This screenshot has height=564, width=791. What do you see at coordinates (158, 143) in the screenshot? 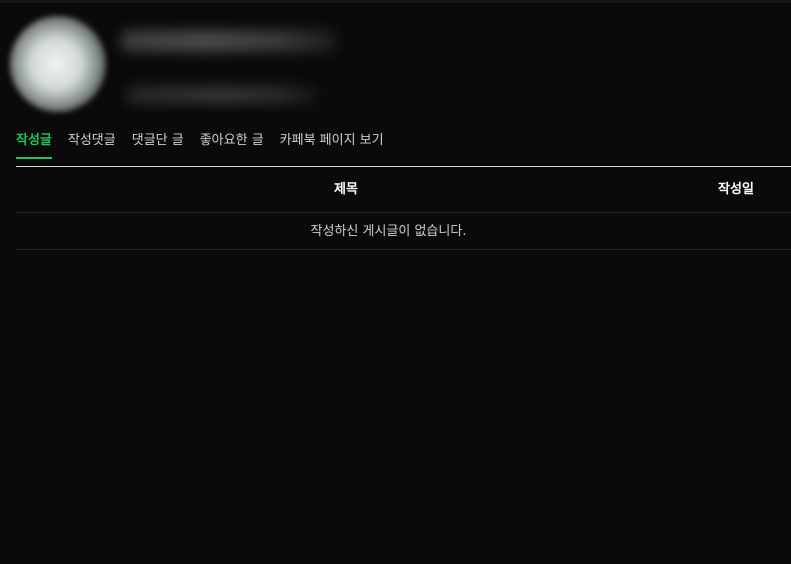
I see `tab-commented-posts: 댓글단 글` at bounding box center [158, 143].